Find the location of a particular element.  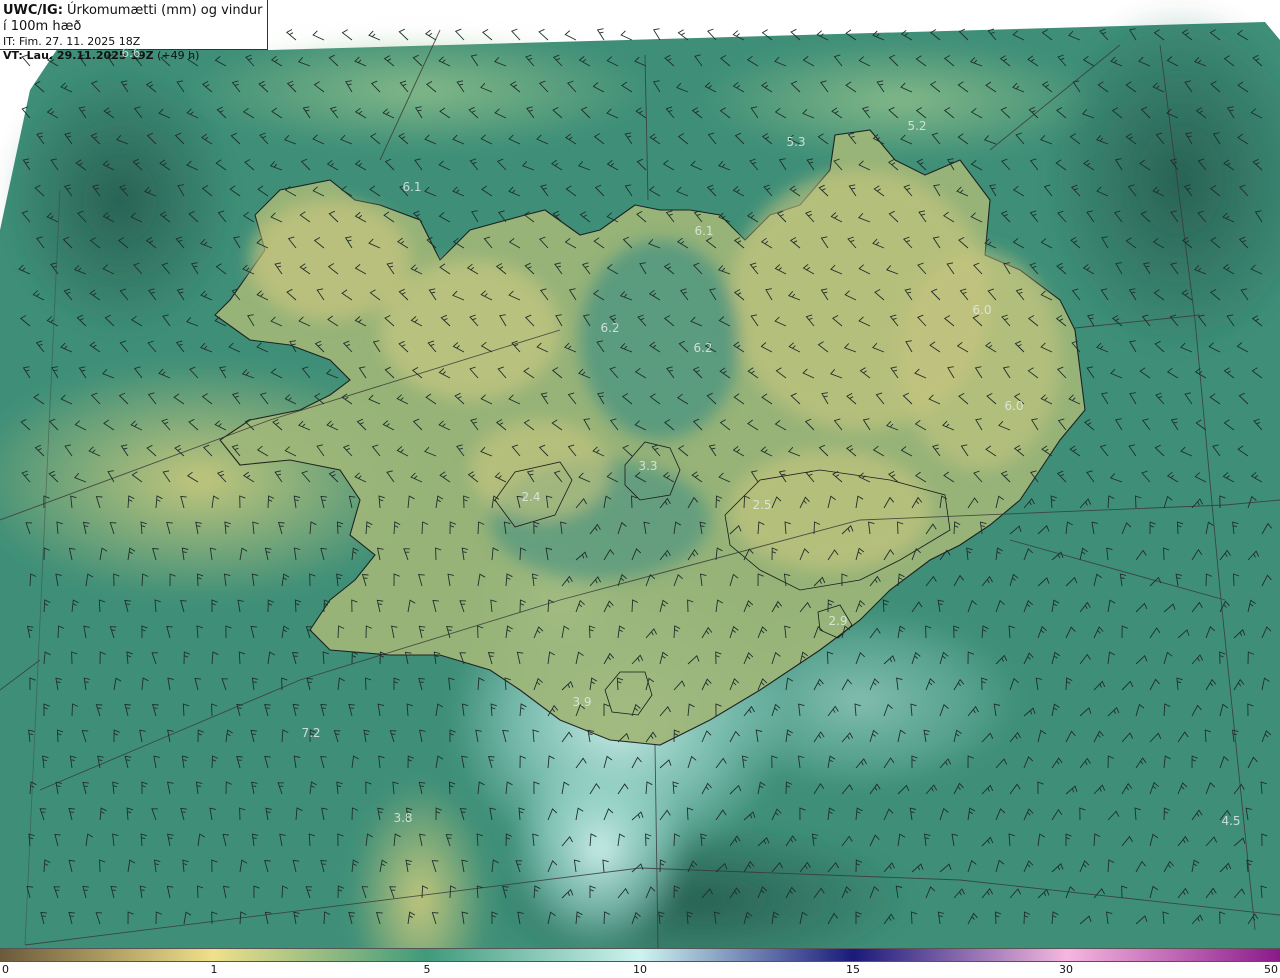

colorbar-tick: 10 is located at coordinates (640, 969).